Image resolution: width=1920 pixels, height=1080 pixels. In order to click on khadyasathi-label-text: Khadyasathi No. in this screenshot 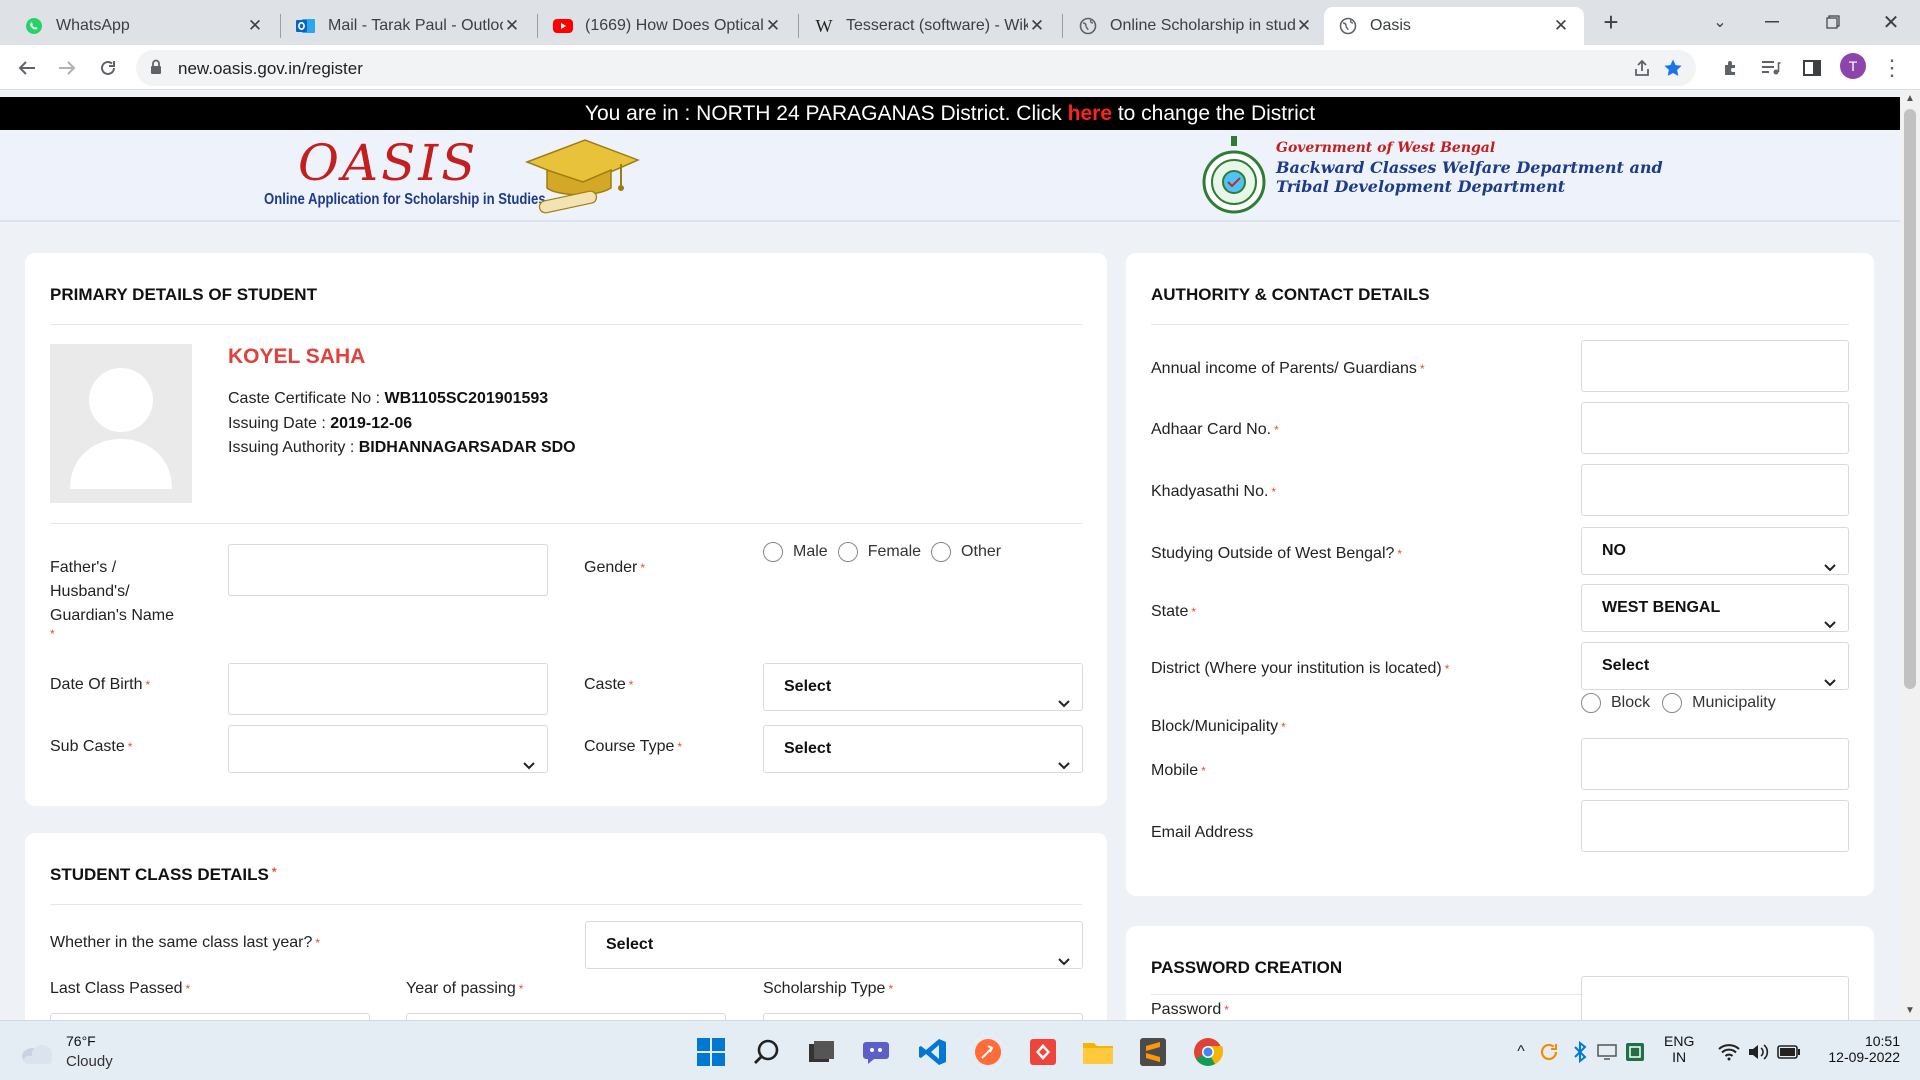, I will do `click(1210, 491)`.